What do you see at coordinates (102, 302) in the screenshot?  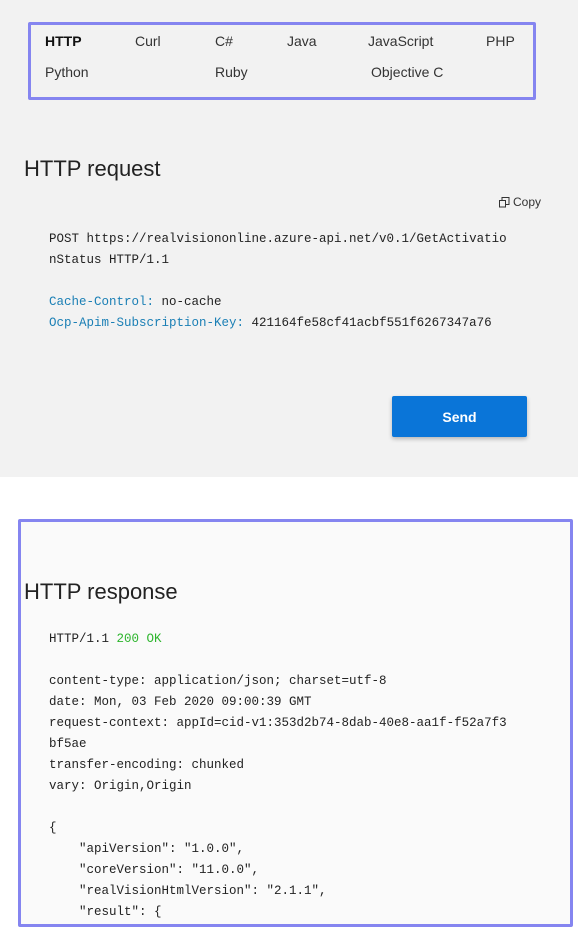 I see `header-key: Cache-Control:` at bounding box center [102, 302].